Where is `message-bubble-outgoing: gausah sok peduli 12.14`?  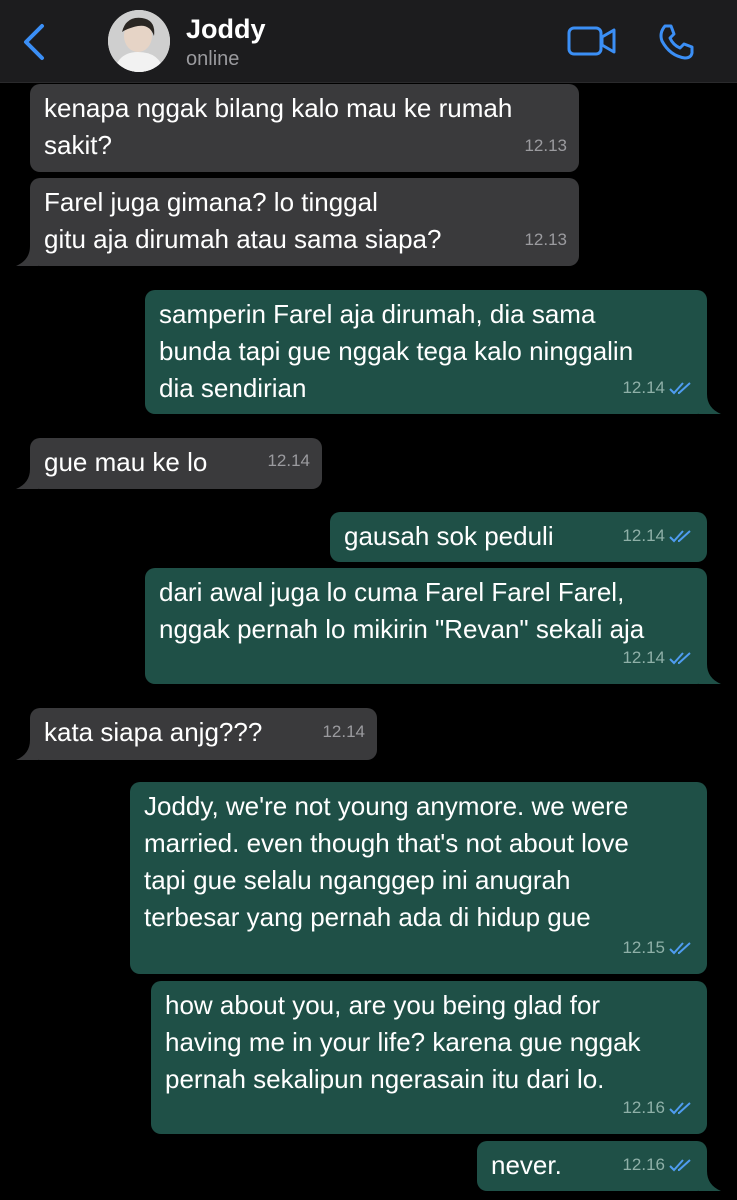
message-bubble-outgoing: gausah sok peduli 12.14 is located at coordinates (518, 537).